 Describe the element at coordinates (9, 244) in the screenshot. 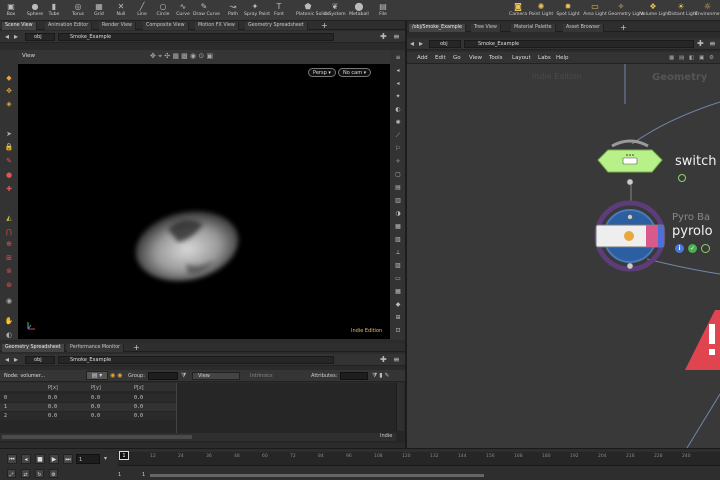

I see `snap-icon: ⊕` at that location.